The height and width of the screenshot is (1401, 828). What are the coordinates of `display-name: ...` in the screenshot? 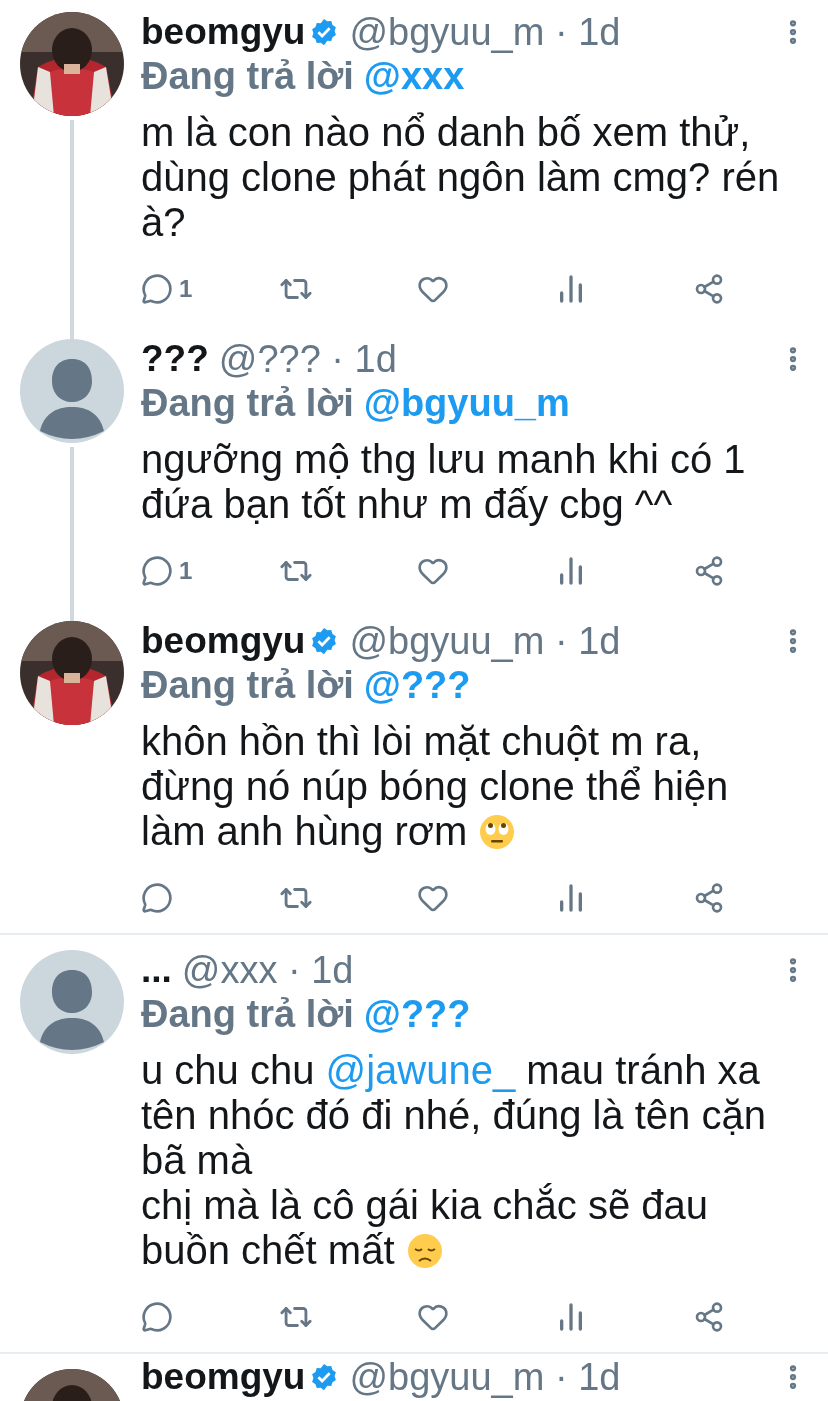 It's located at (156, 970).